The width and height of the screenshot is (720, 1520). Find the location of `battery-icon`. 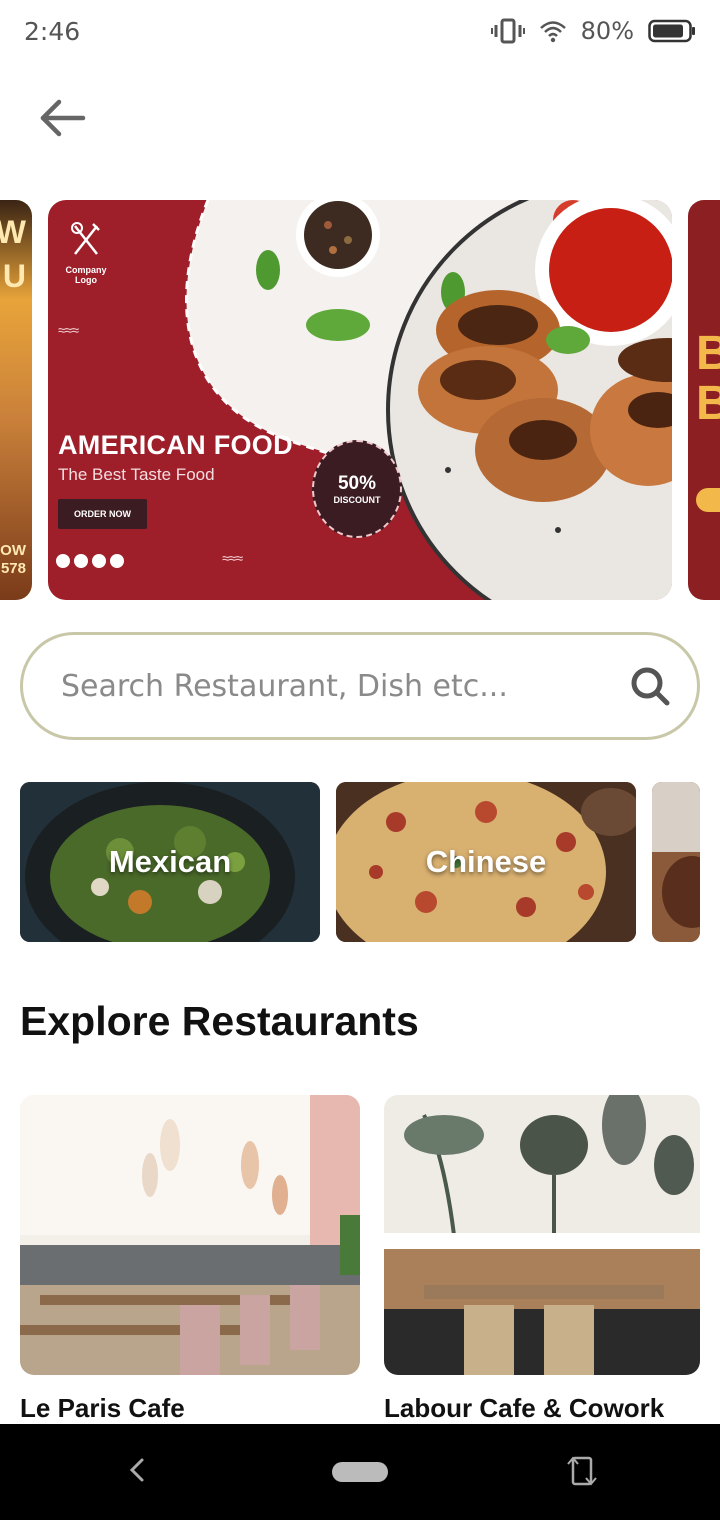

battery-icon is located at coordinates (672, 31).